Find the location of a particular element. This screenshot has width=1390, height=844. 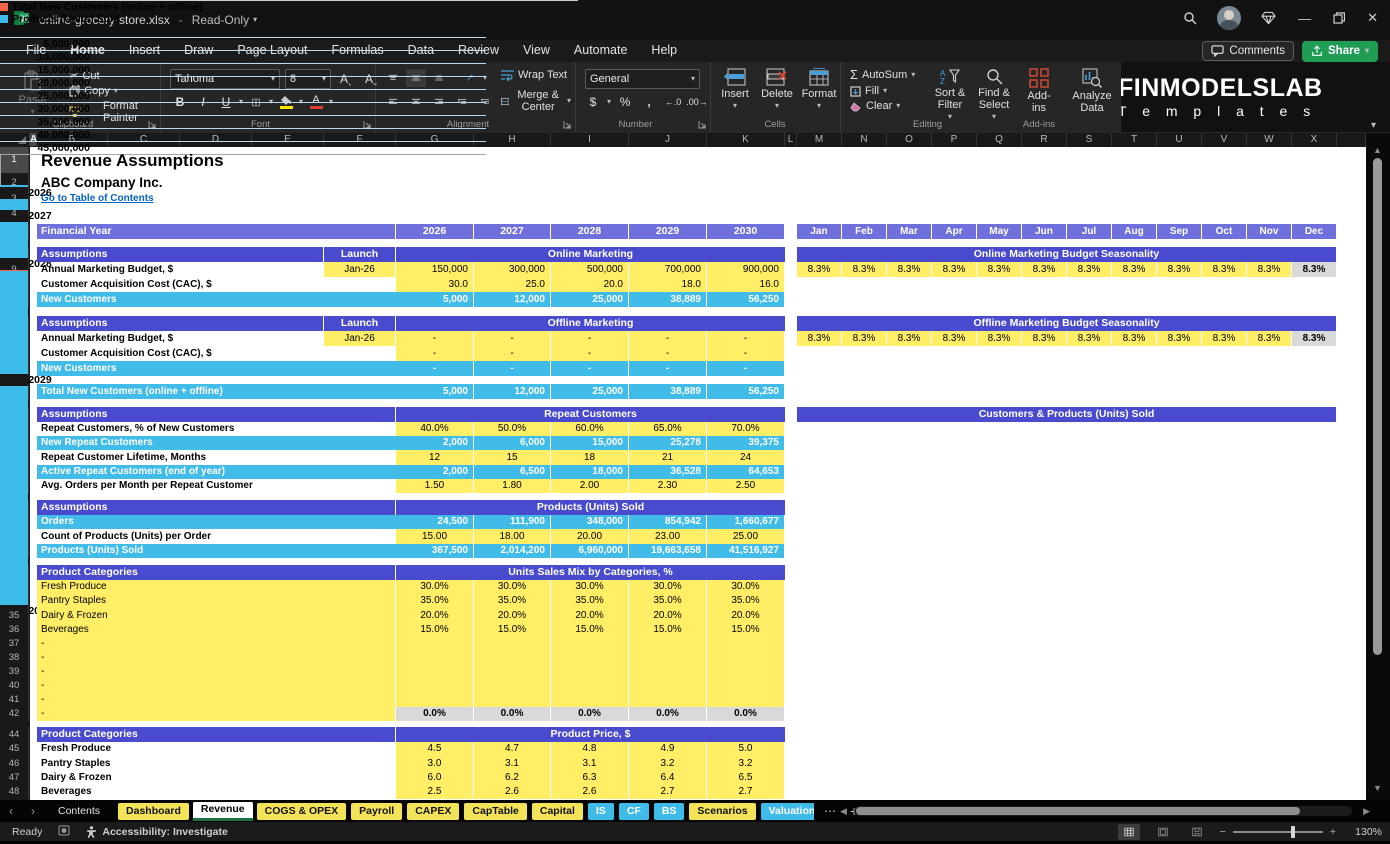

sheet-tab-capex: CAPEX is located at coordinates (433, 811).